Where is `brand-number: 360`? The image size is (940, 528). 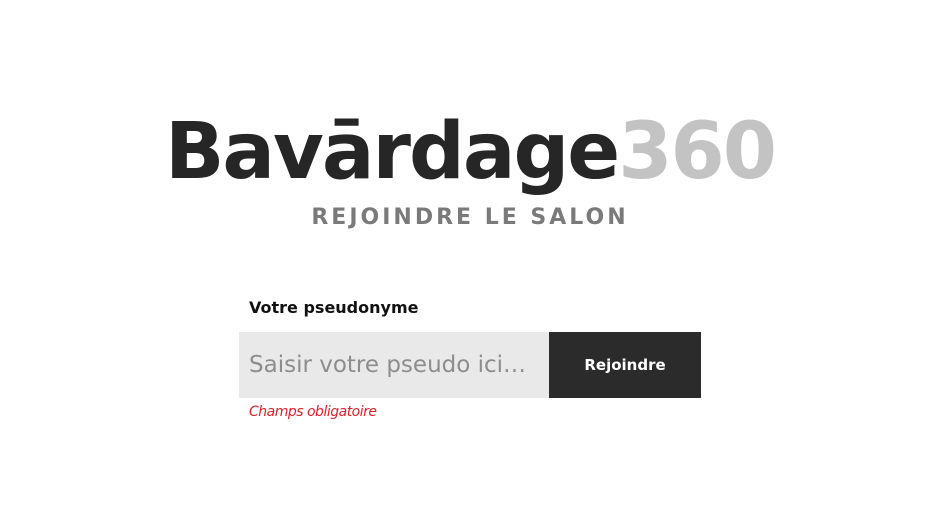 brand-number: 360 is located at coordinates (697, 152).